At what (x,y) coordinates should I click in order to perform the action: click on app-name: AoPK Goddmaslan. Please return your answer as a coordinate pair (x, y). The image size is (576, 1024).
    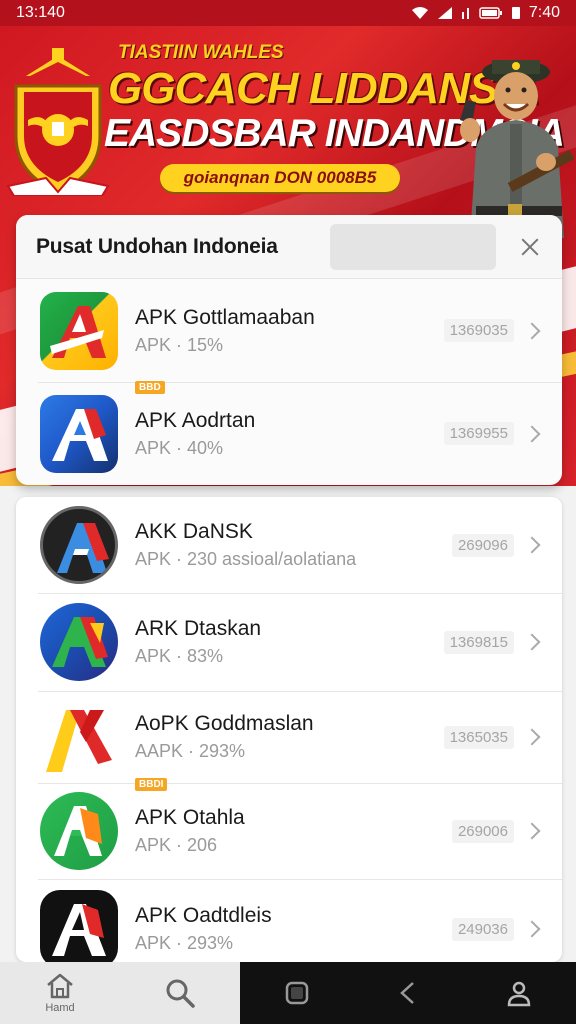
    Looking at the image, I should click on (224, 723).